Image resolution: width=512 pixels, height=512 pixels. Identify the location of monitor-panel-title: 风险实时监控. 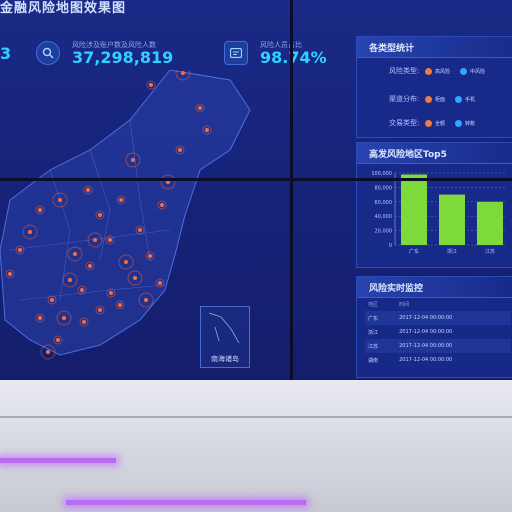
(396, 289).